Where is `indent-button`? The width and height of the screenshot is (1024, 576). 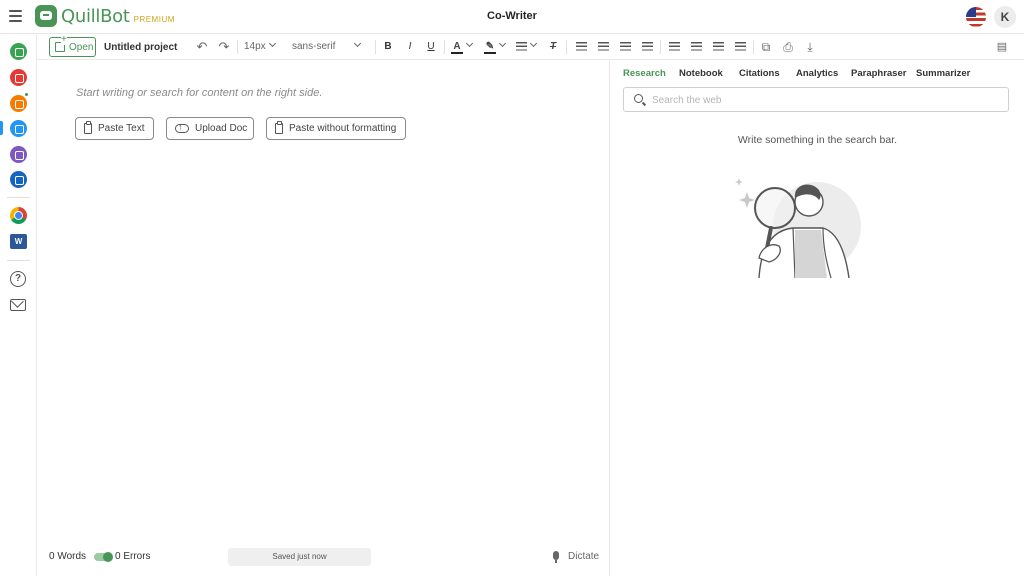 indent-button is located at coordinates (740, 47).